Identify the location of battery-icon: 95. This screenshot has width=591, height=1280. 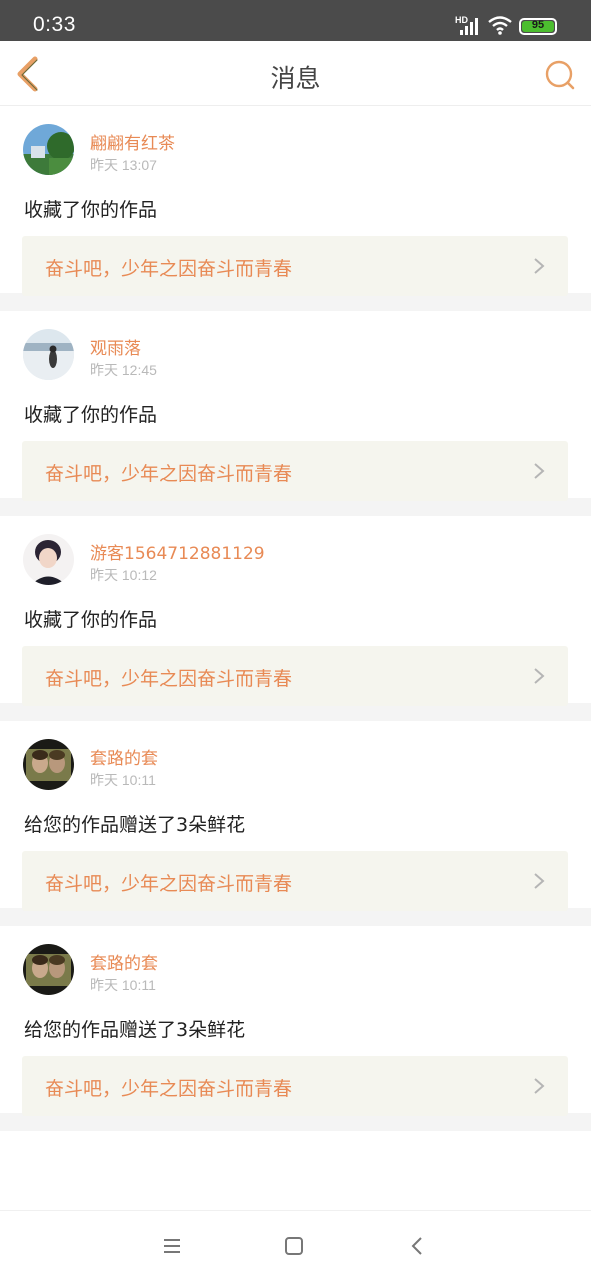
(538, 26).